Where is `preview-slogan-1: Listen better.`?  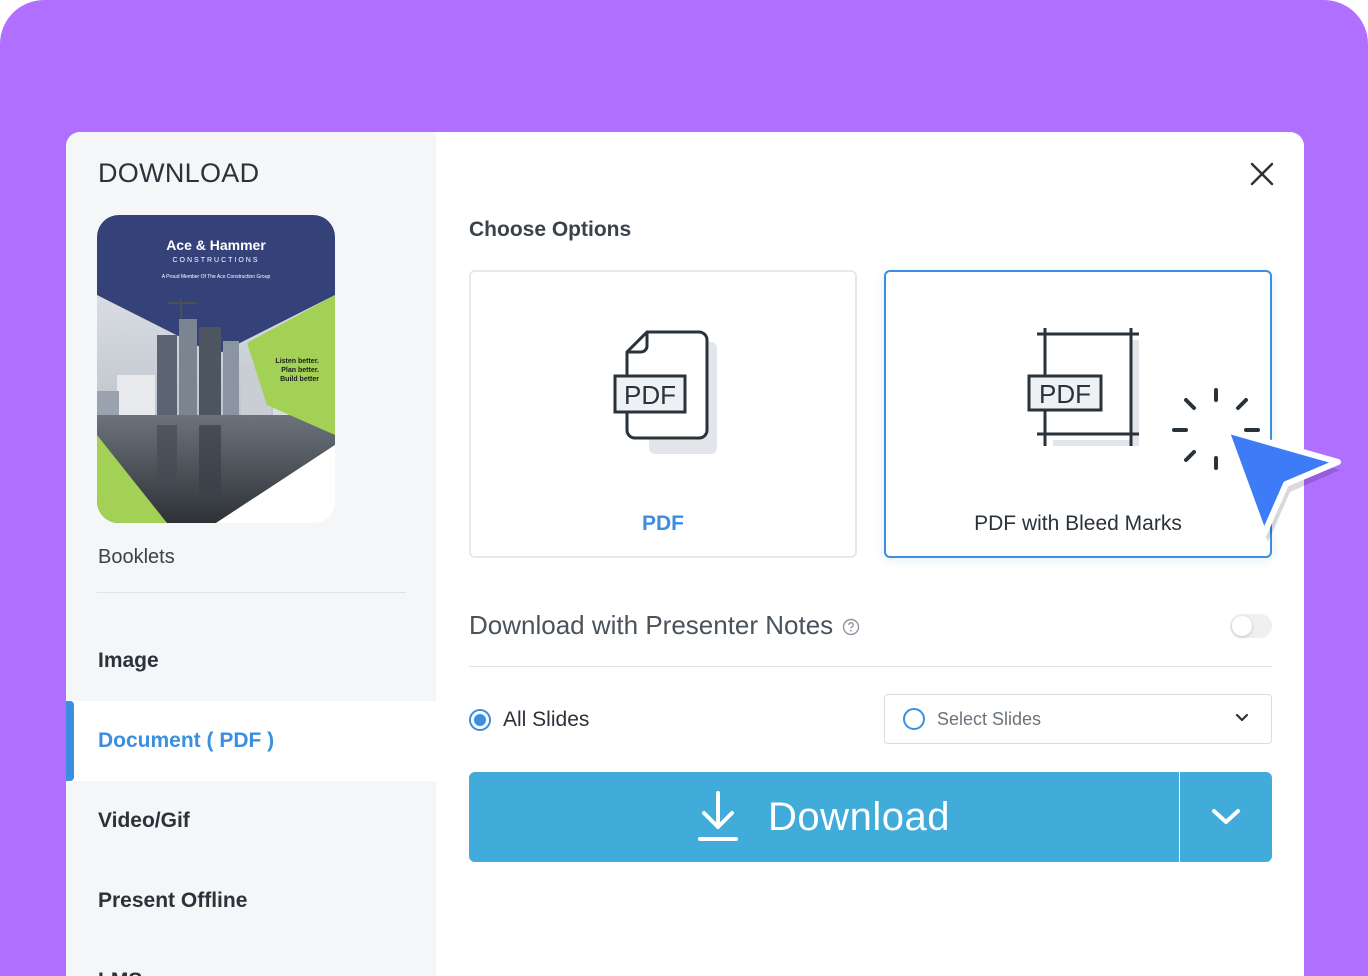
preview-slogan-1: Listen better. is located at coordinates (297, 361).